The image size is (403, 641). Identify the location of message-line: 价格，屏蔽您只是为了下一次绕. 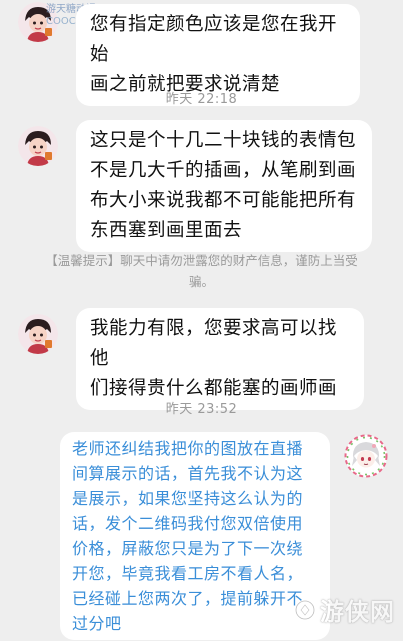
(188, 548).